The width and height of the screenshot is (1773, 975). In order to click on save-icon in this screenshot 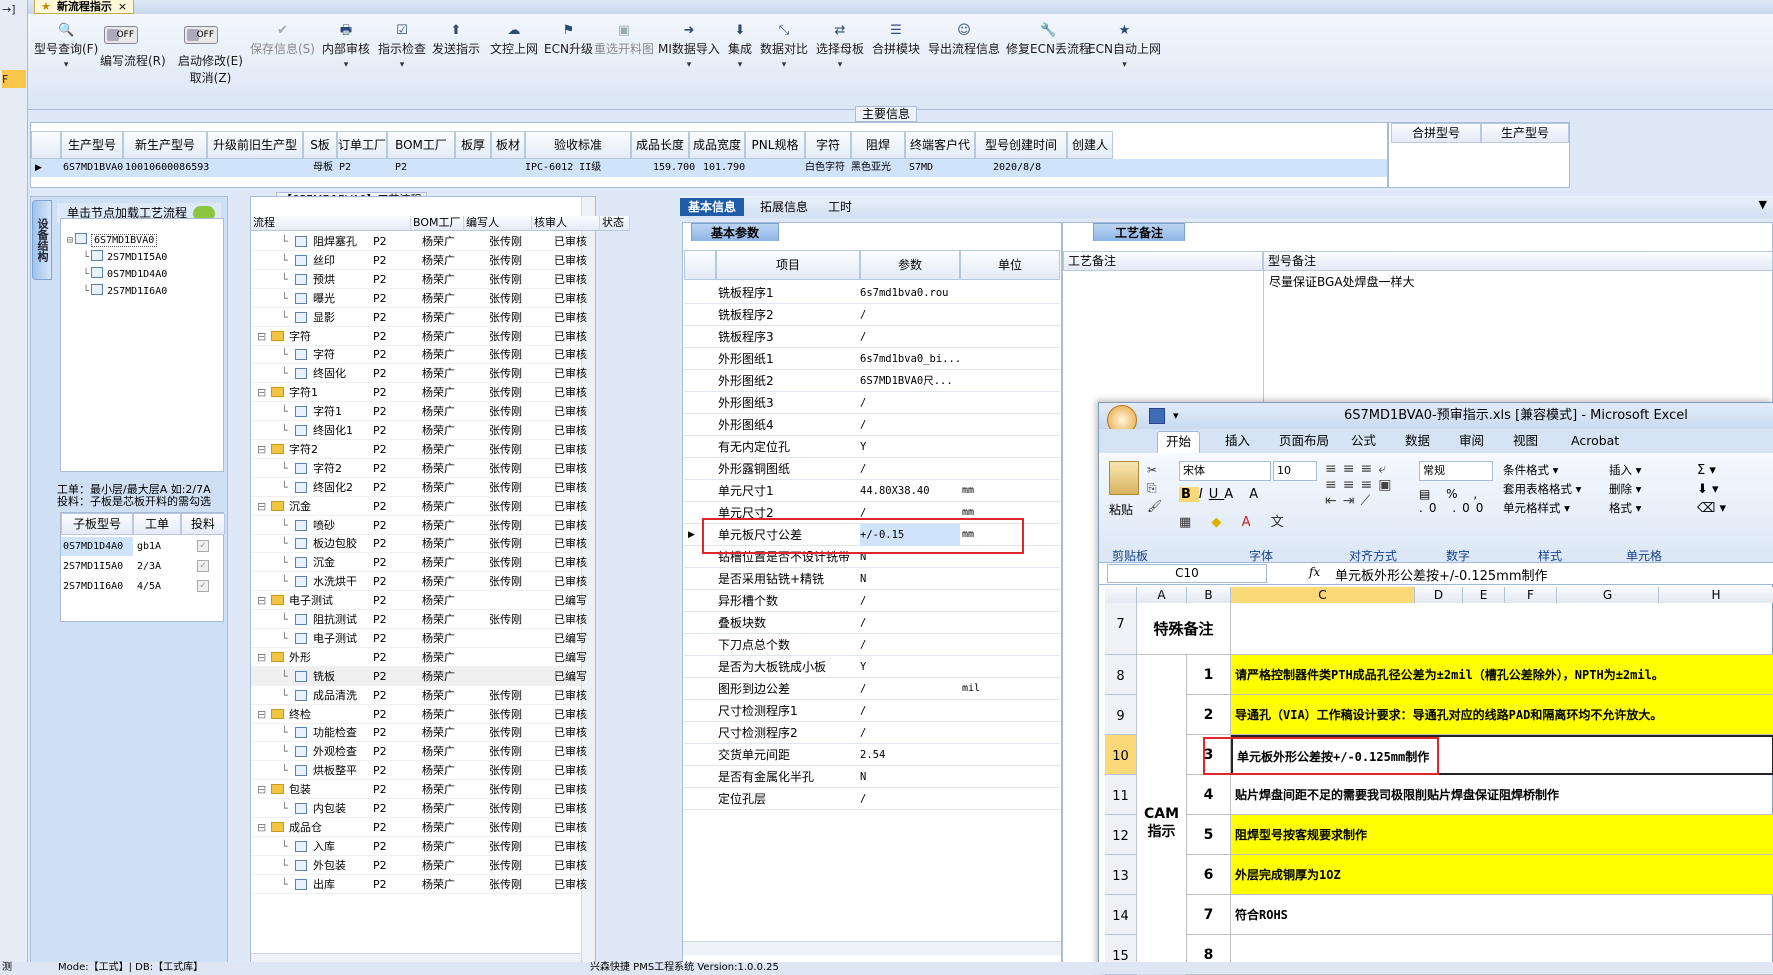, I will do `click(1157, 416)`.